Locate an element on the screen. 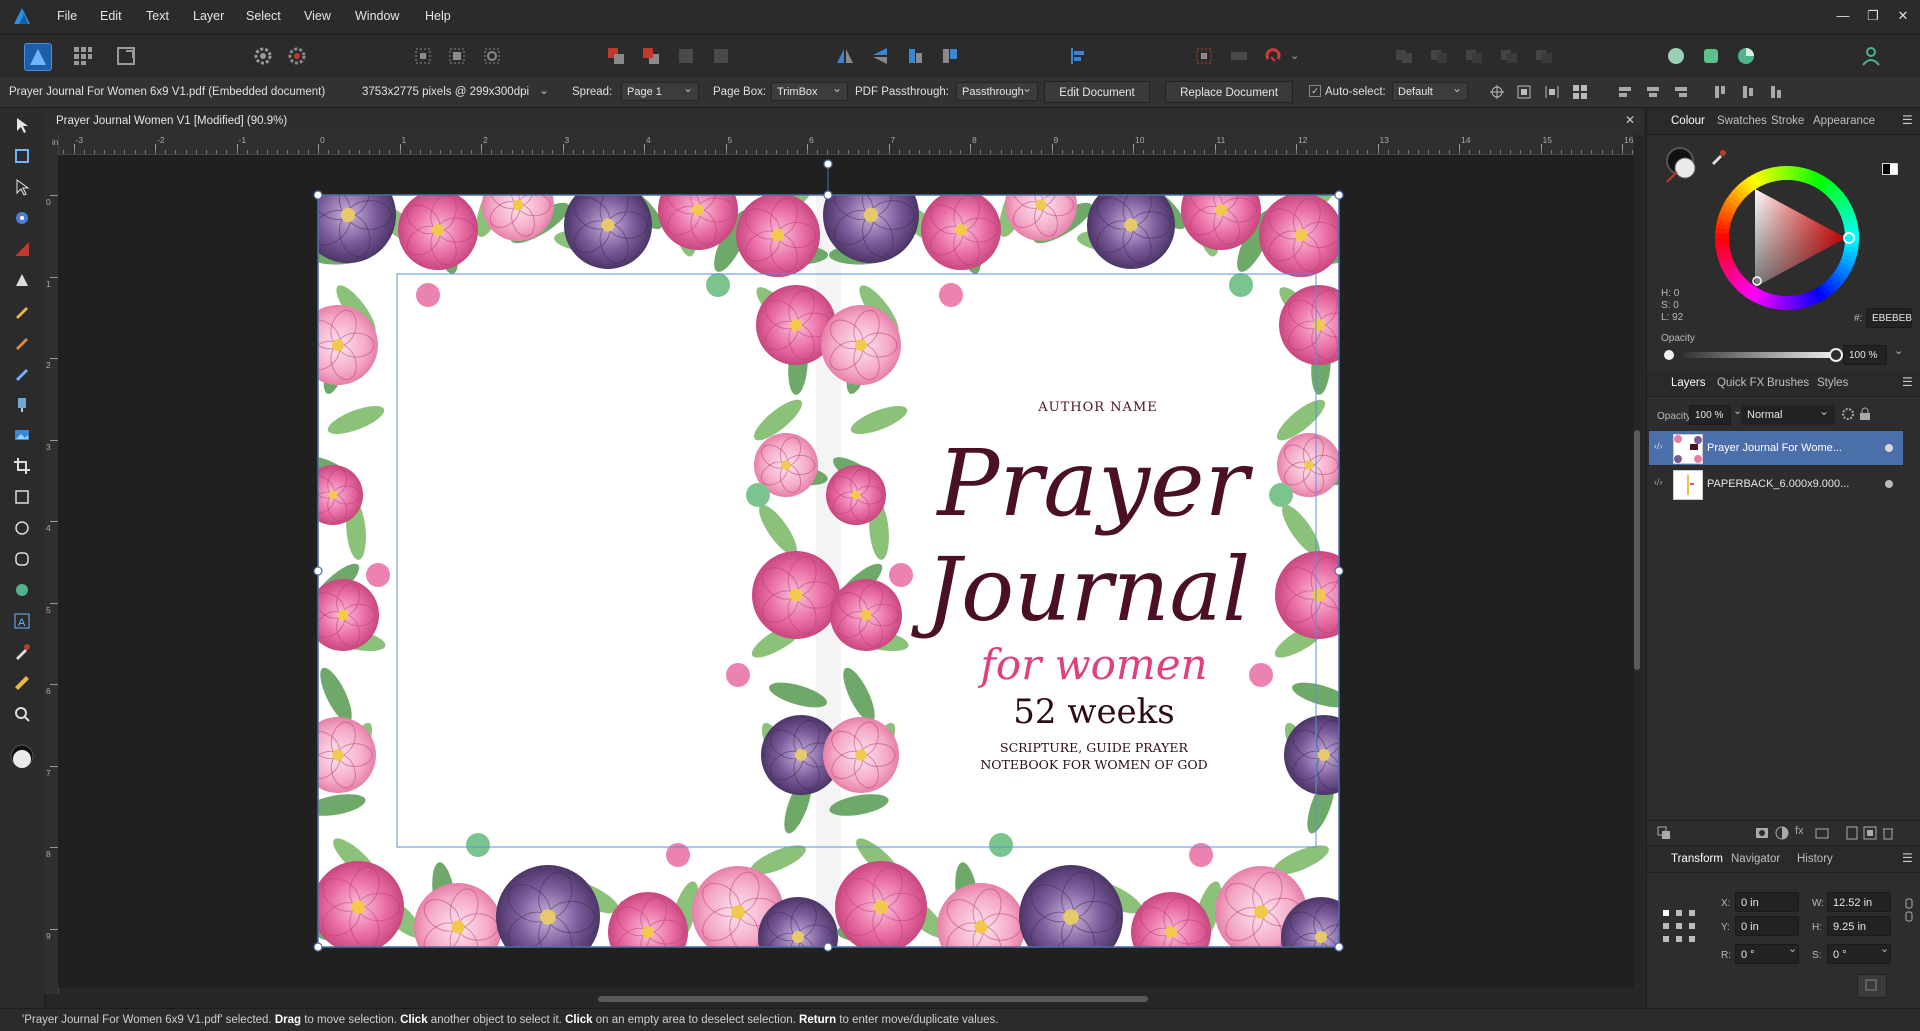 The height and width of the screenshot is (1031, 1920). fill-stroke-swatch-icon is located at coordinates (22, 756).